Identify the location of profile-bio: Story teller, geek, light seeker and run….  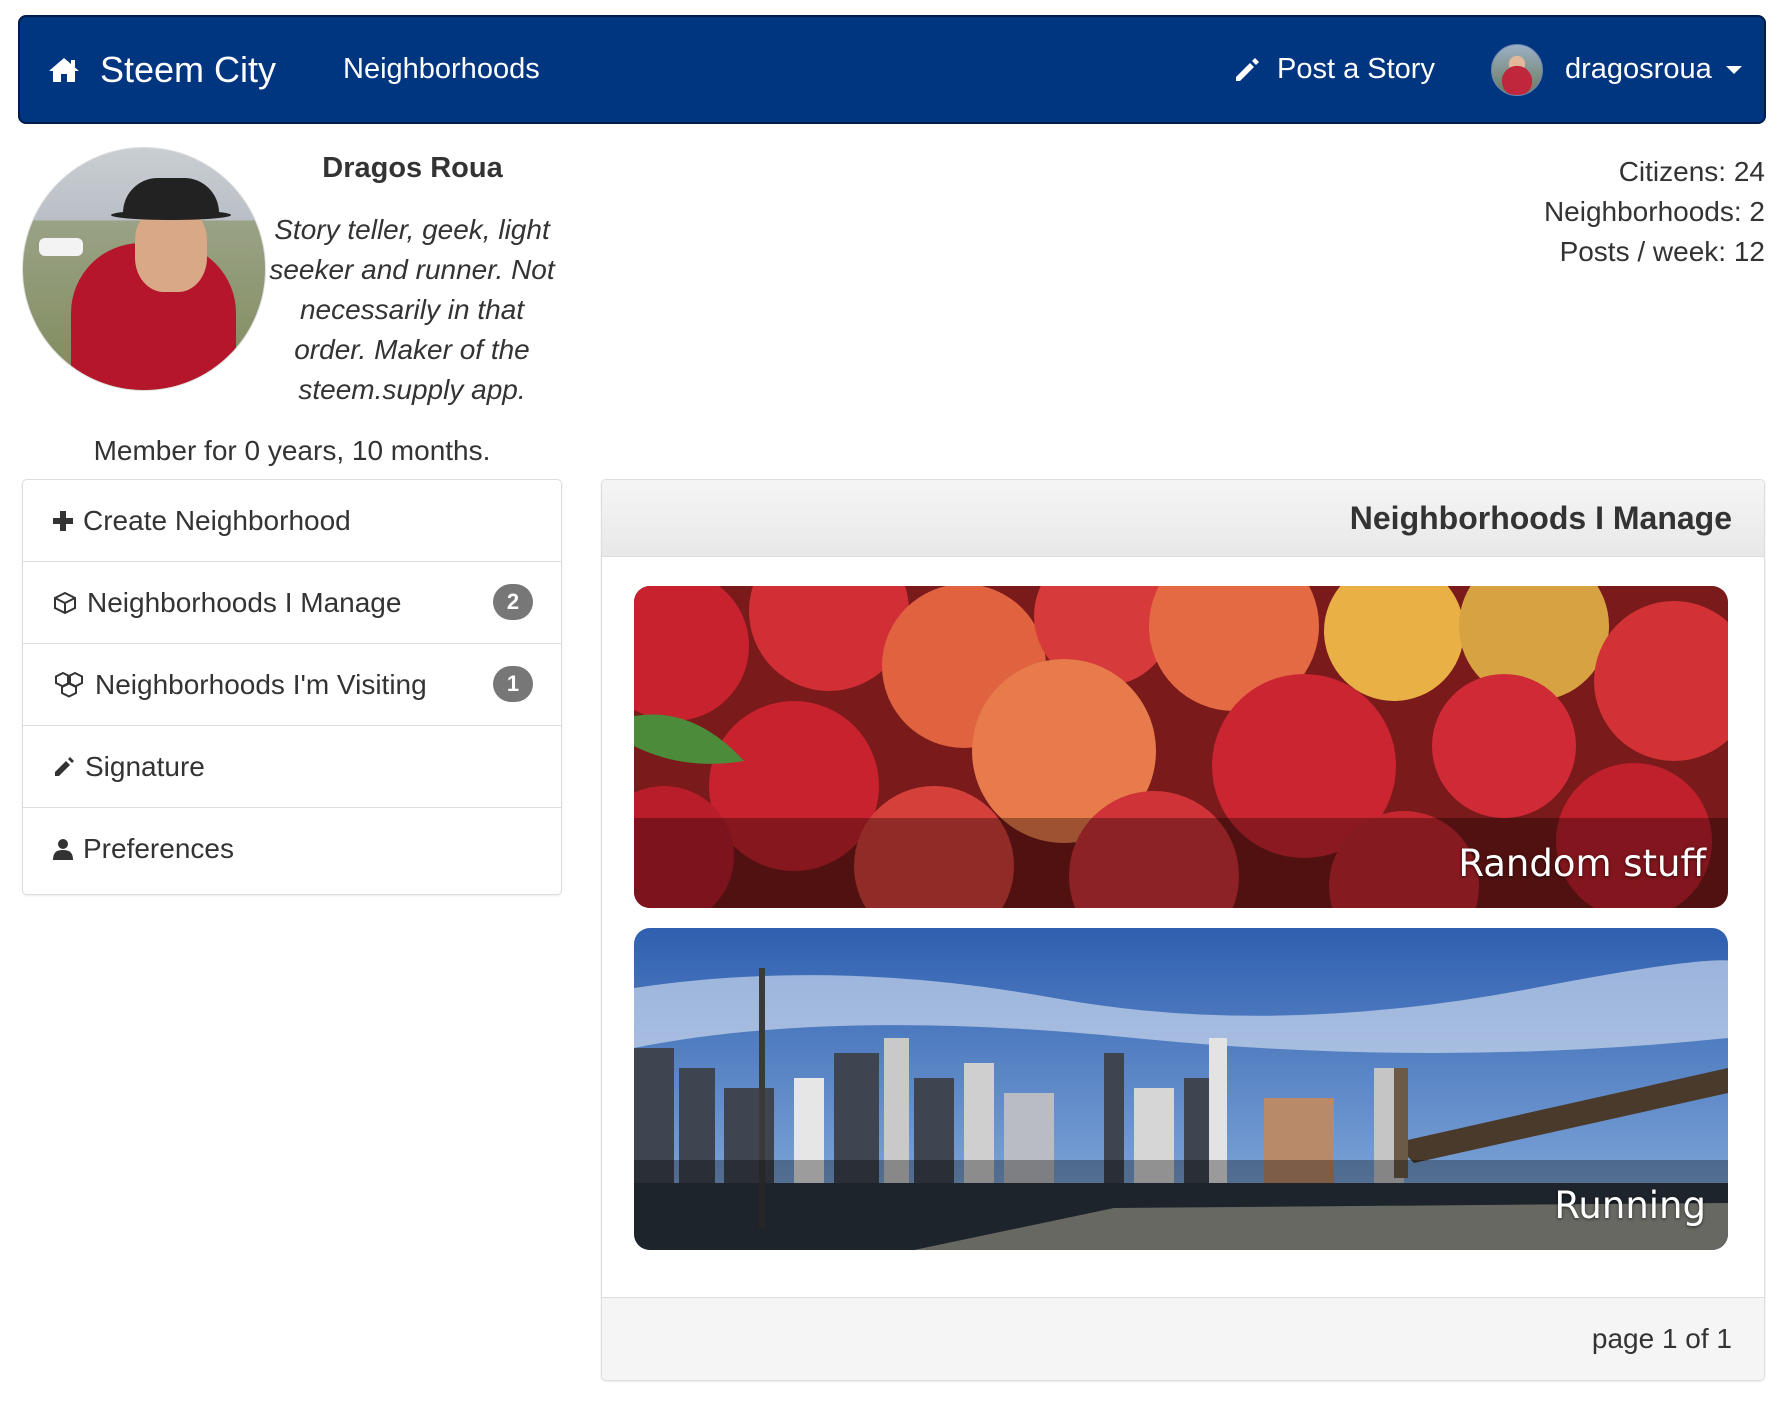
(412, 309).